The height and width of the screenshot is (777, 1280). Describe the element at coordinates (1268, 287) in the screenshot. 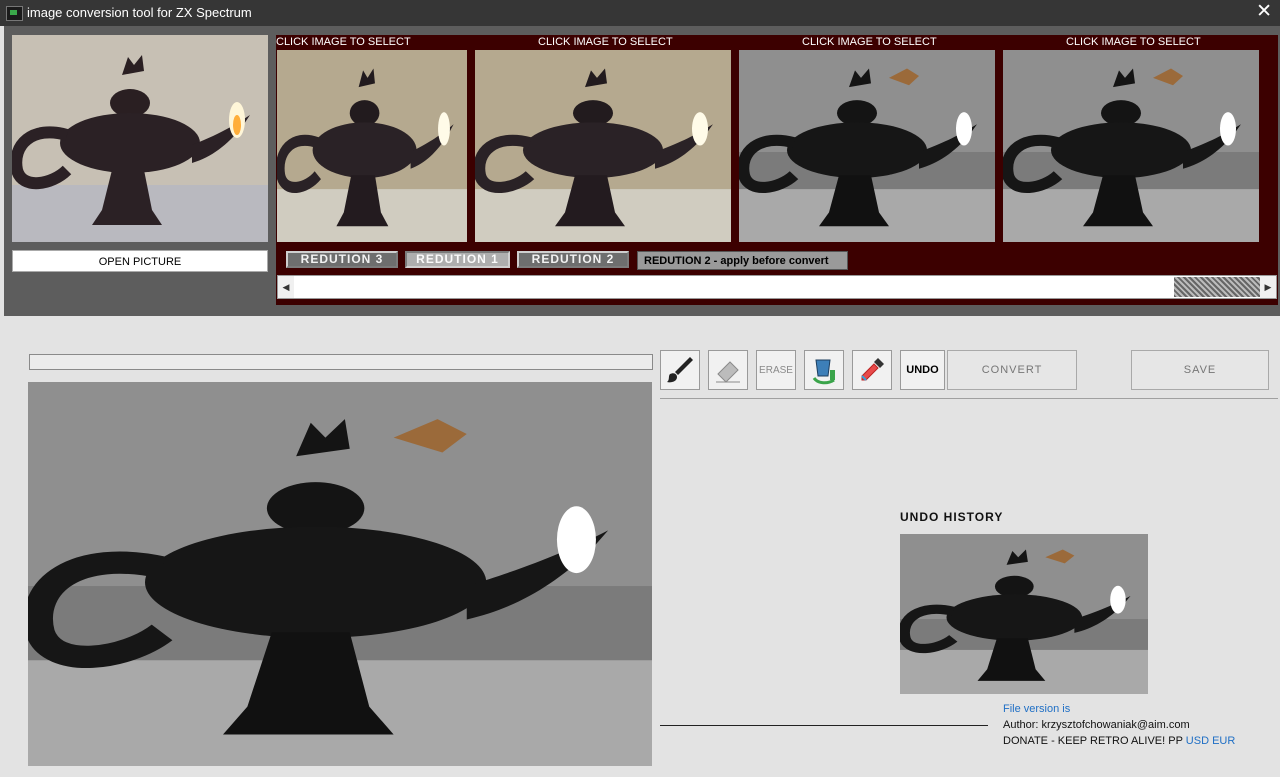

I see `scroll-right-icon: ▶` at that location.